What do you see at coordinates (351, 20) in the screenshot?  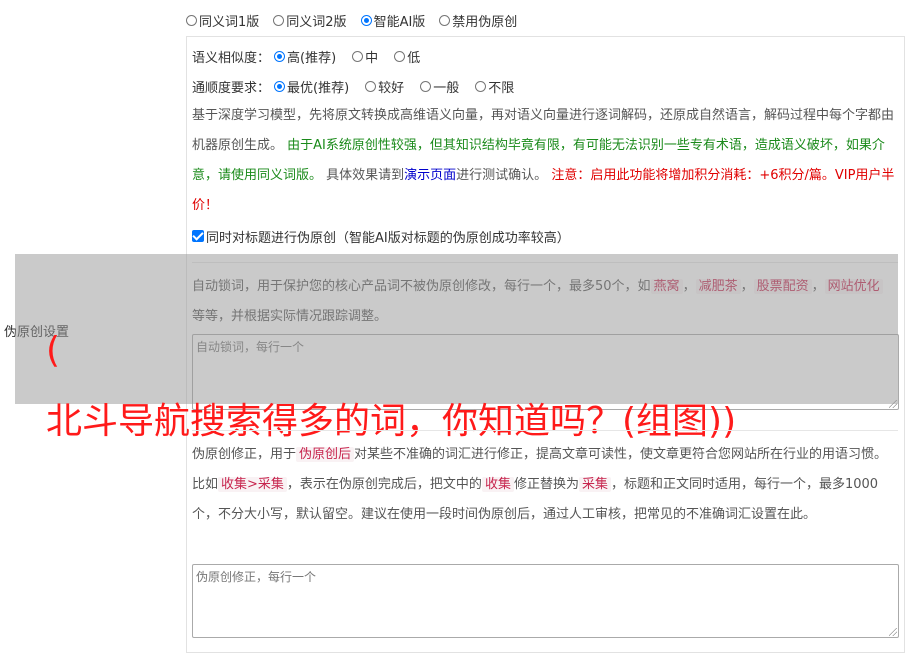 I see `version-selector: 同义词1版 同义词2版 智能AI版 禁用伪原创` at bounding box center [351, 20].